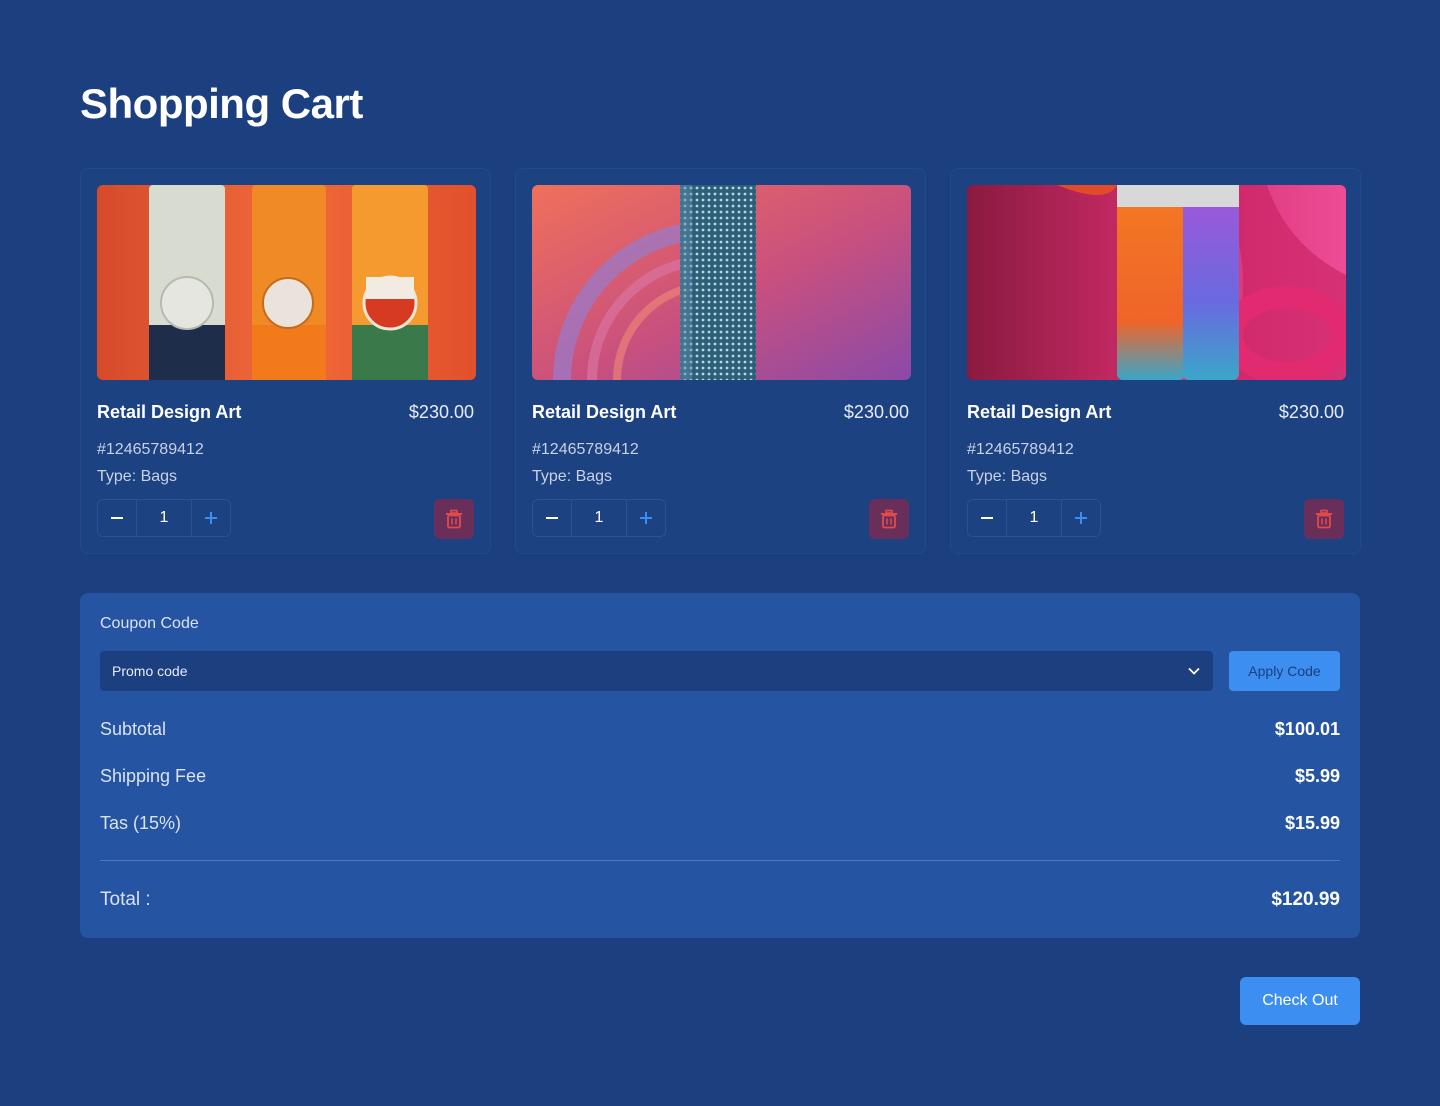 Image resolution: width=1440 pixels, height=1106 pixels. What do you see at coordinates (1284, 671) in the screenshot?
I see `apply-code-button: Apply Code` at bounding box center [1284, 671].